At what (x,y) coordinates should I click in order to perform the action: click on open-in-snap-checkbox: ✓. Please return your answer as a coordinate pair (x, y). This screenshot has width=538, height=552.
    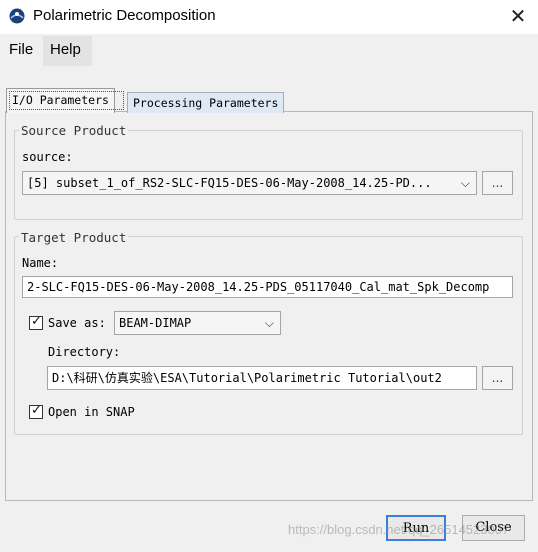
    Looking at the image, I should click on (36, 411).